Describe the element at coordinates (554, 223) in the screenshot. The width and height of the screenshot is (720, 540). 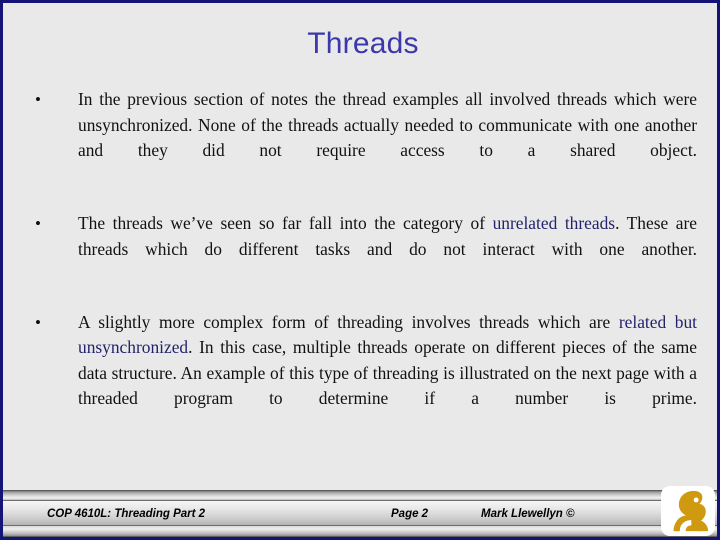
I see `highlighted-term: unrelated threads` at that location.